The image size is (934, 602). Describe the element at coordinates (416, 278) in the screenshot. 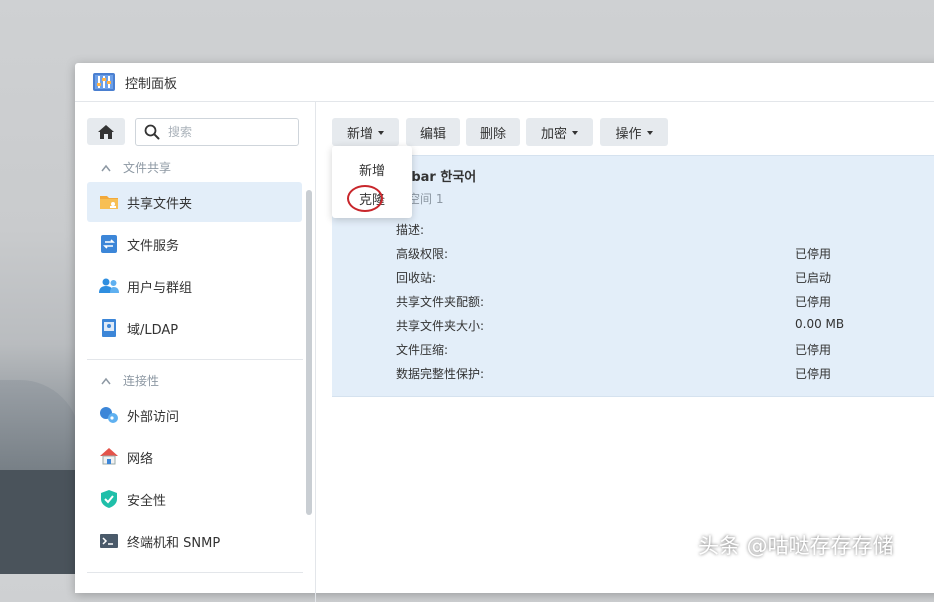

I see `property-label: 回收站:` at that location.